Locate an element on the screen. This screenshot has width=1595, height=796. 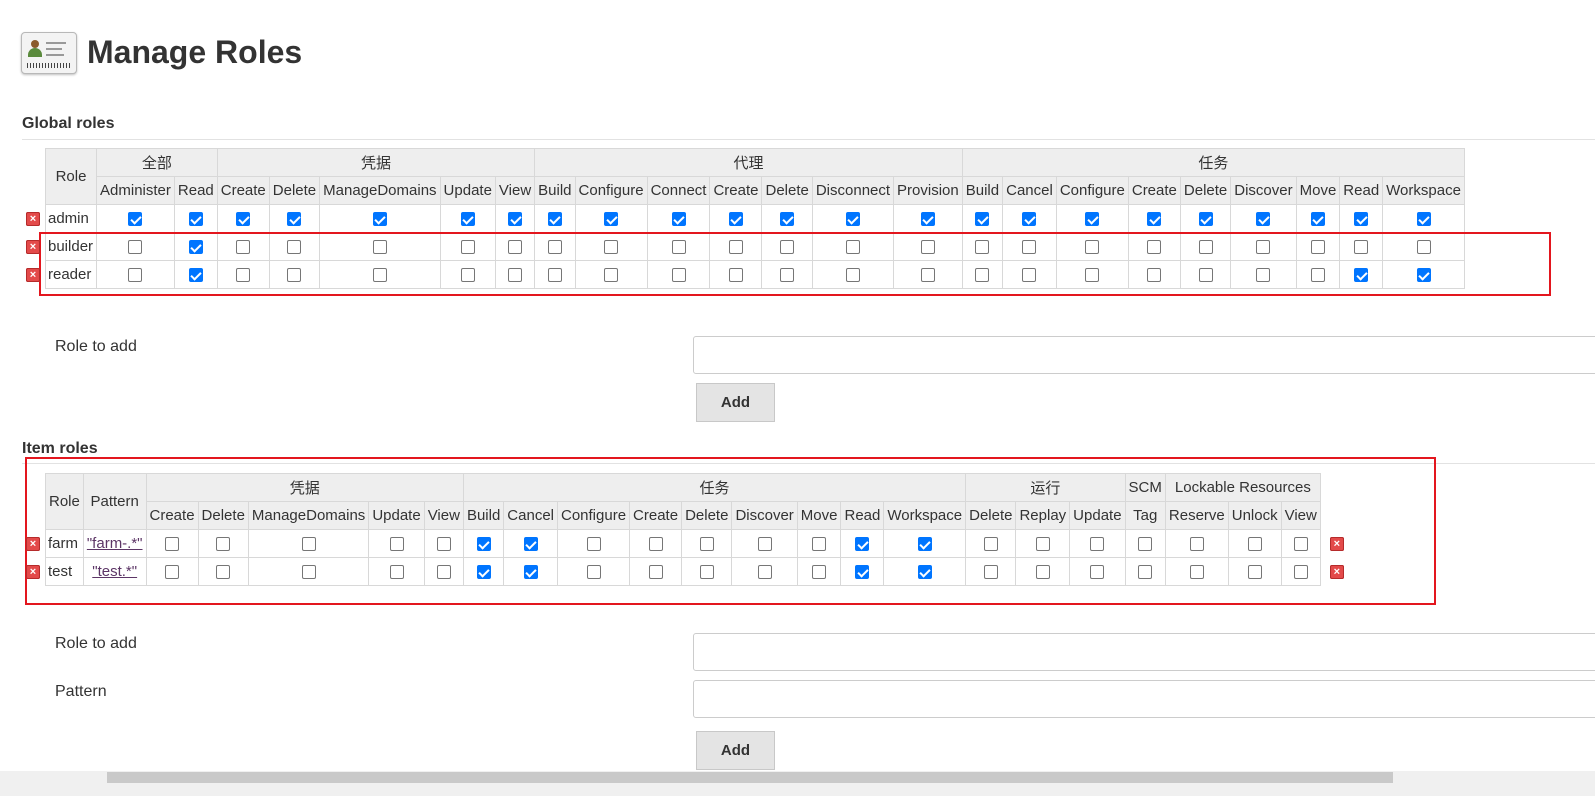
user-card-icon is located at coordinates (49, 53).